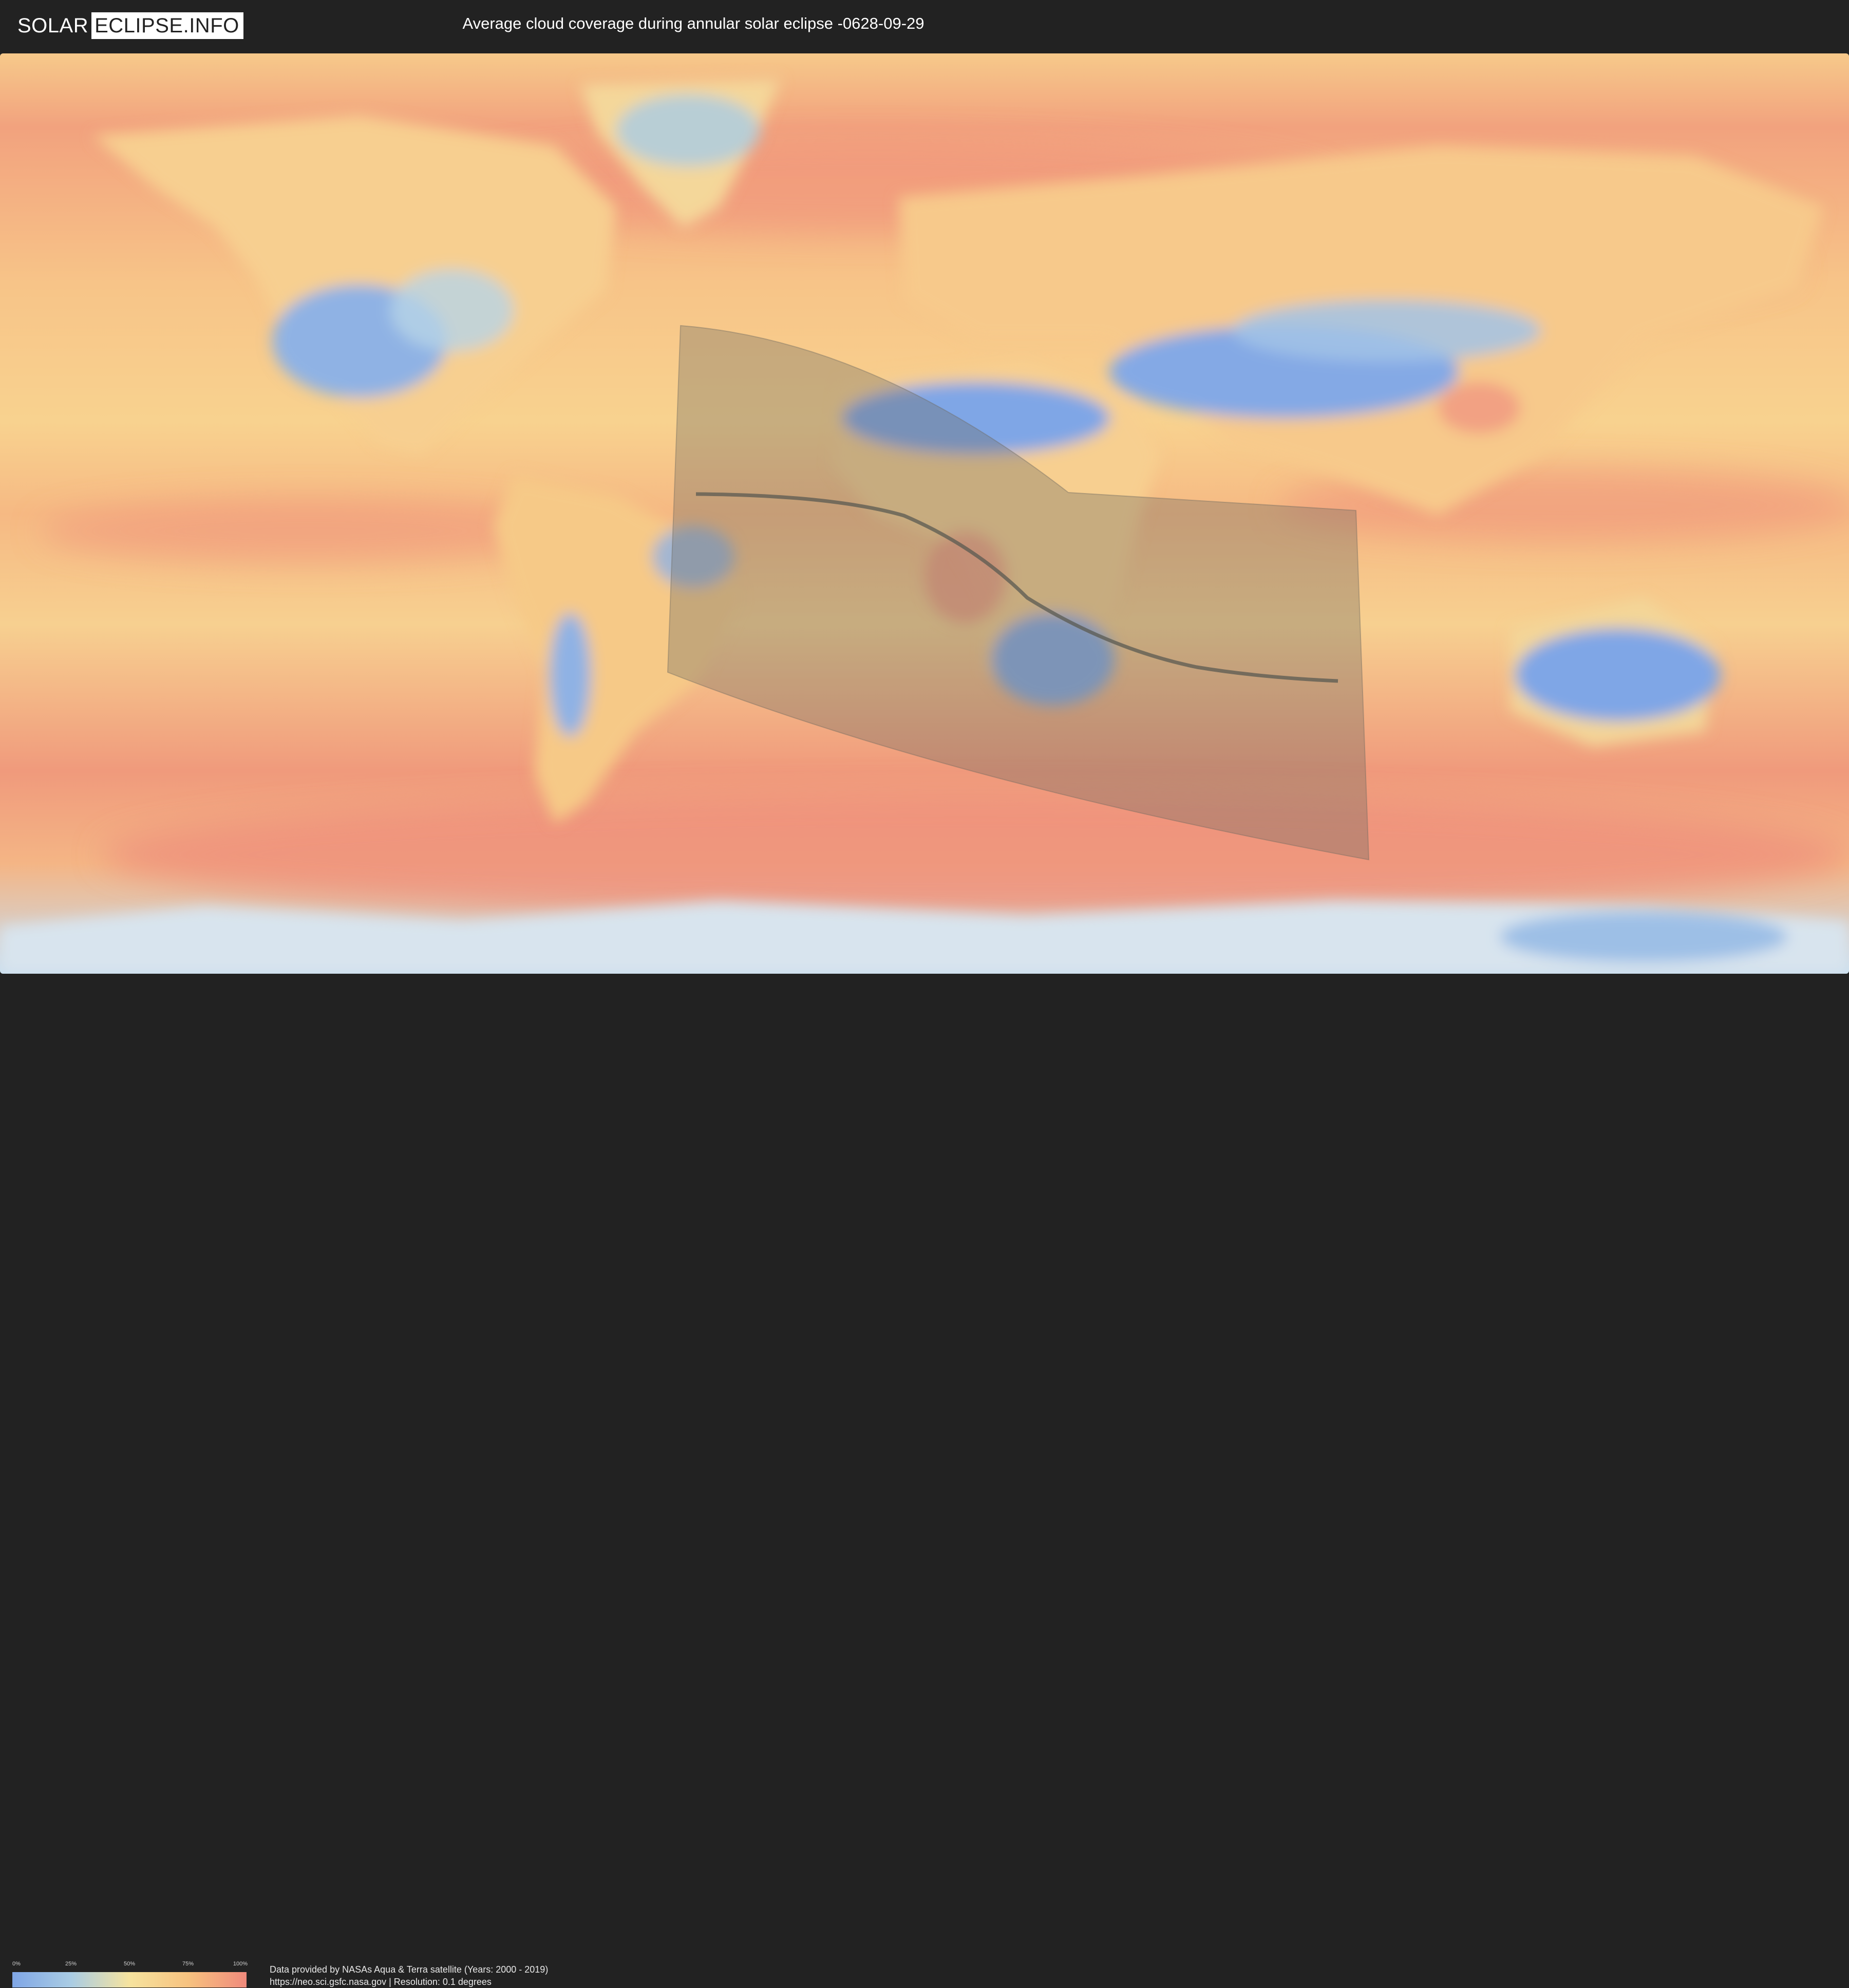 The image size is (1849, 1988). I want to click on legend-tick-25: 25%, so click(71, 1964).